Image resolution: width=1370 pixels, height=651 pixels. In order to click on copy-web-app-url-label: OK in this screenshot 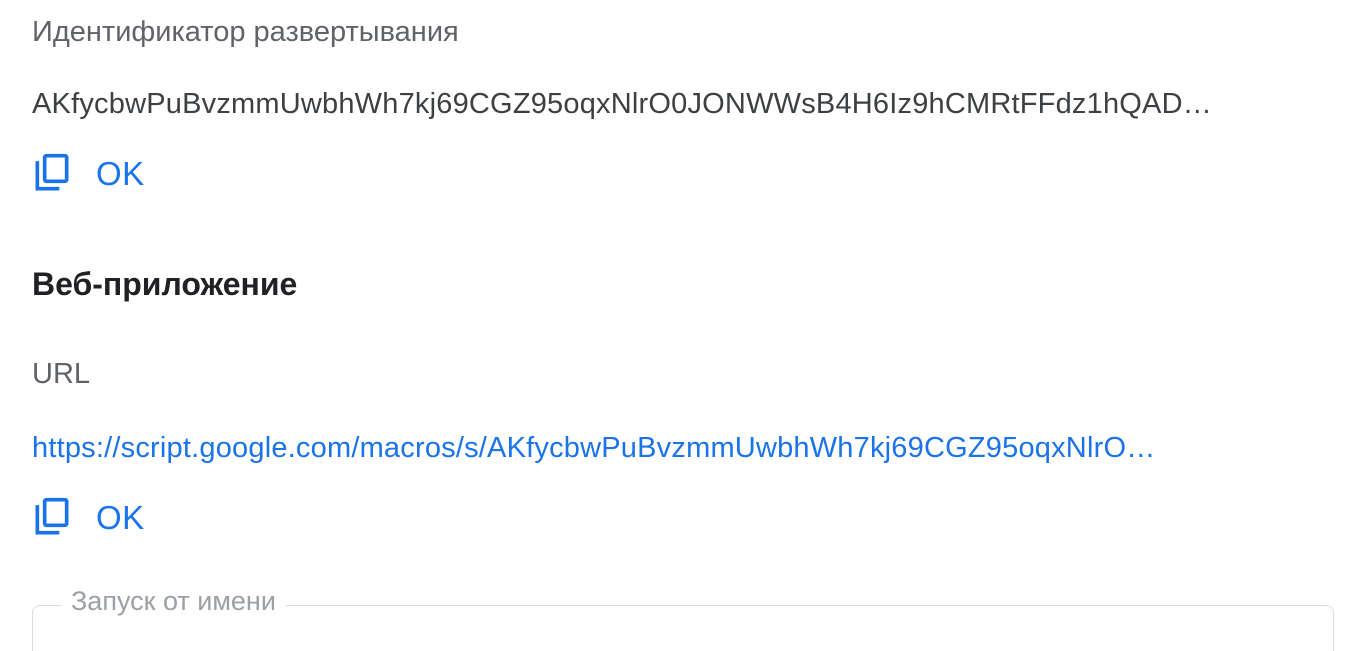, I will do `click(120, 517)`.